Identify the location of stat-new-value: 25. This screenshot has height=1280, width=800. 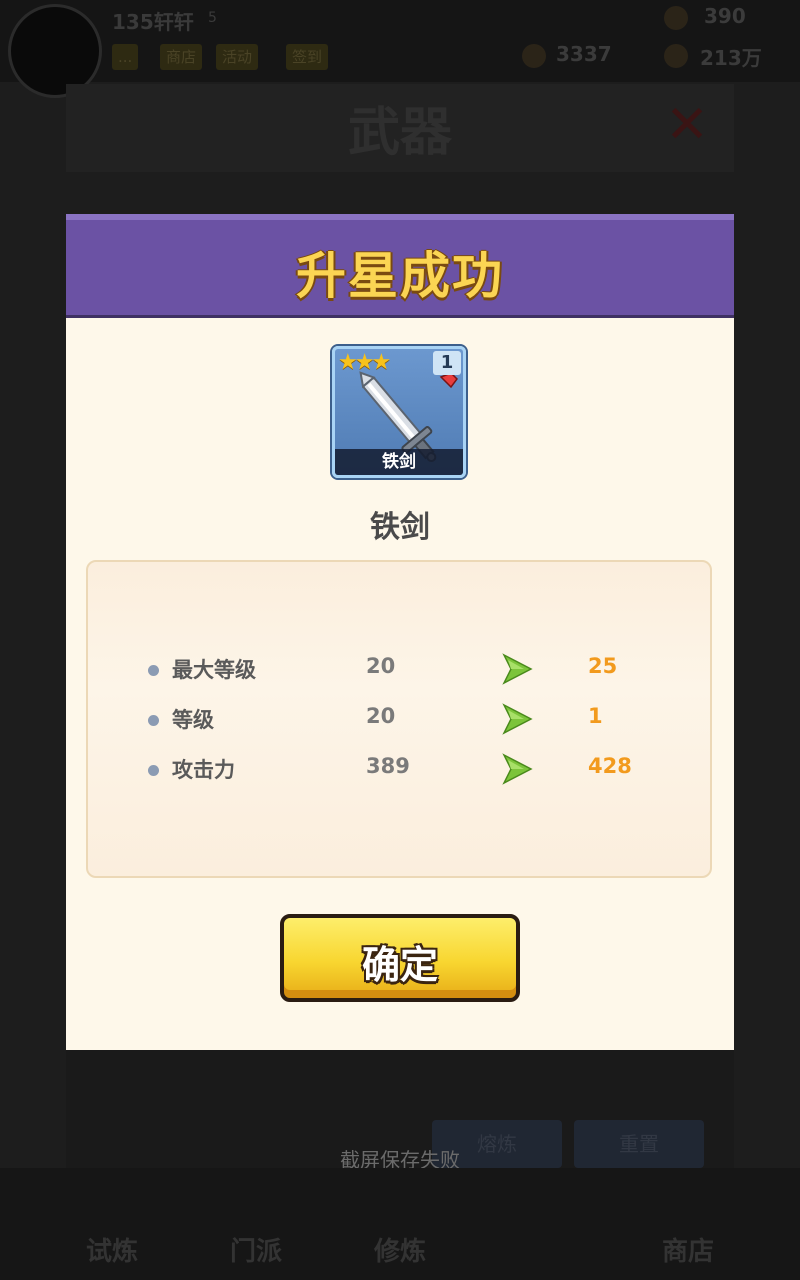
(603, 666).